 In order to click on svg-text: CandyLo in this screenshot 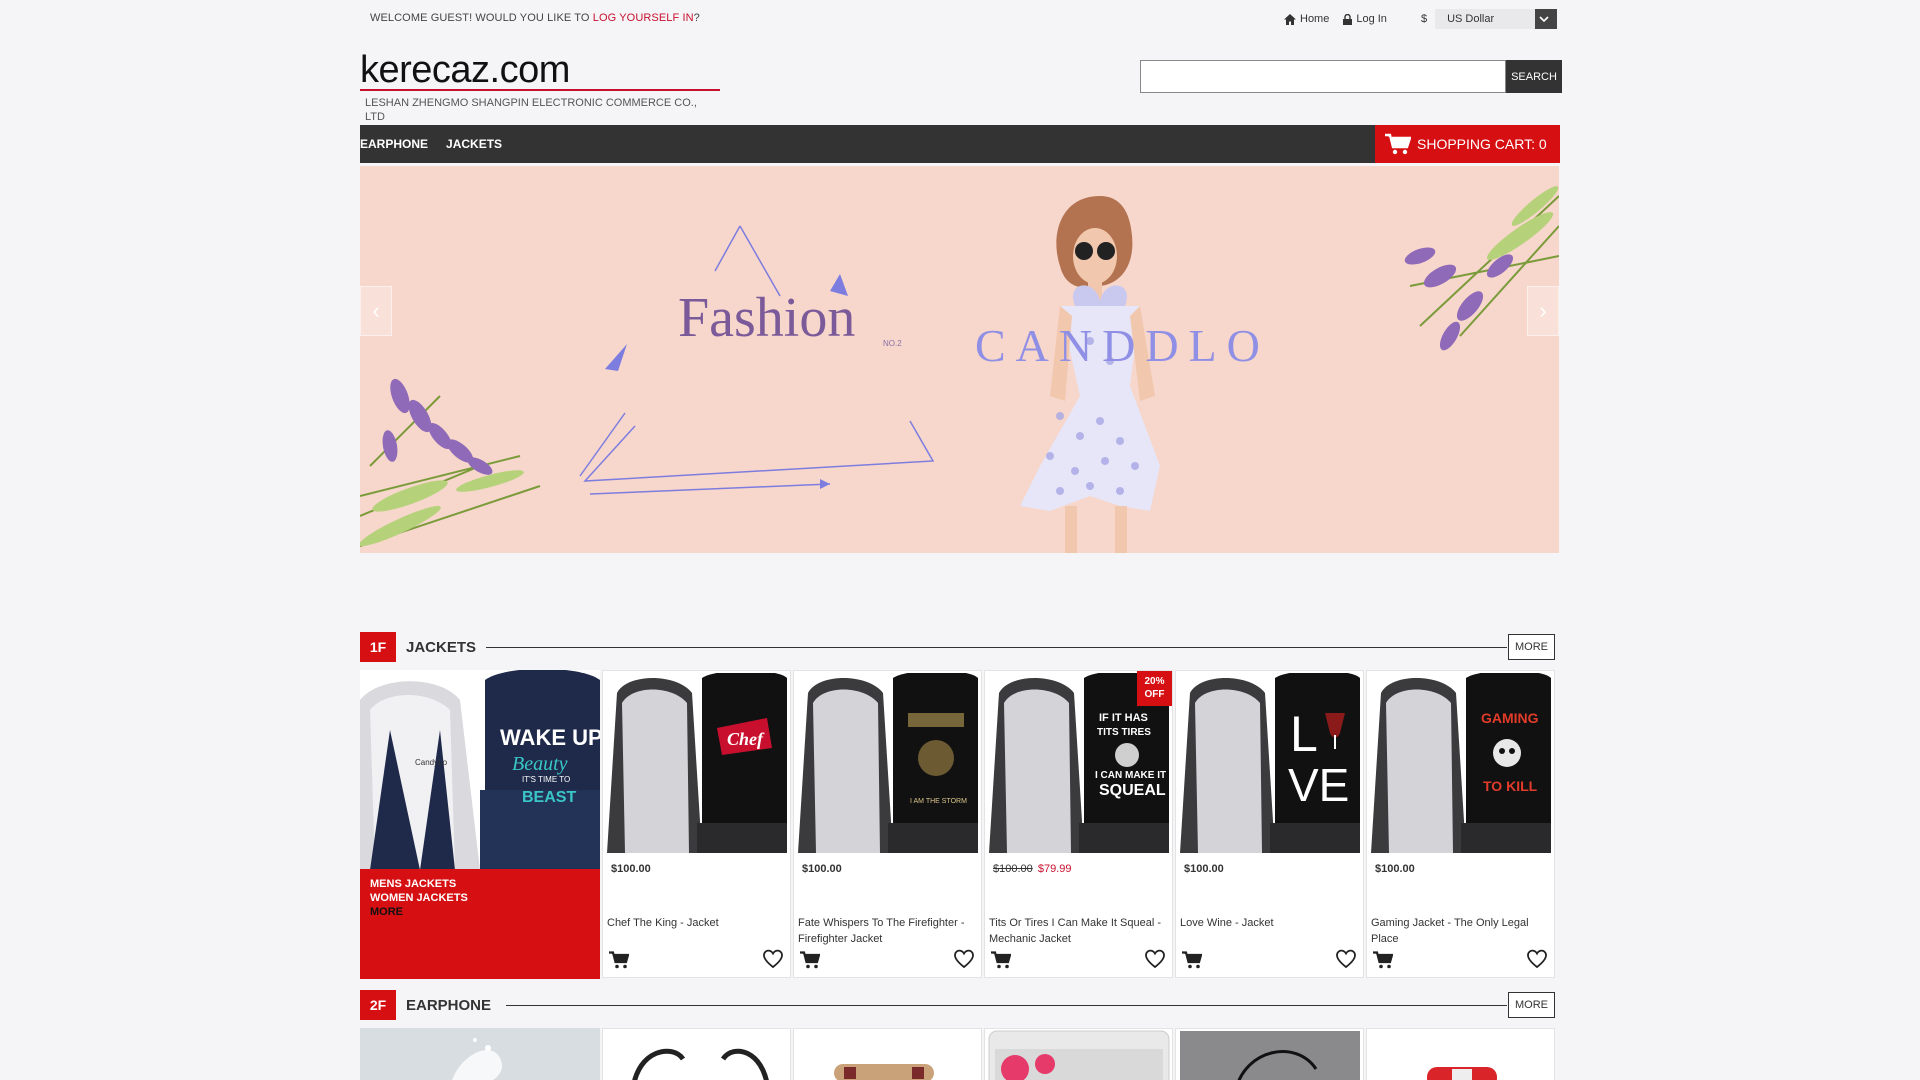, I will do `click(431, 762)`.